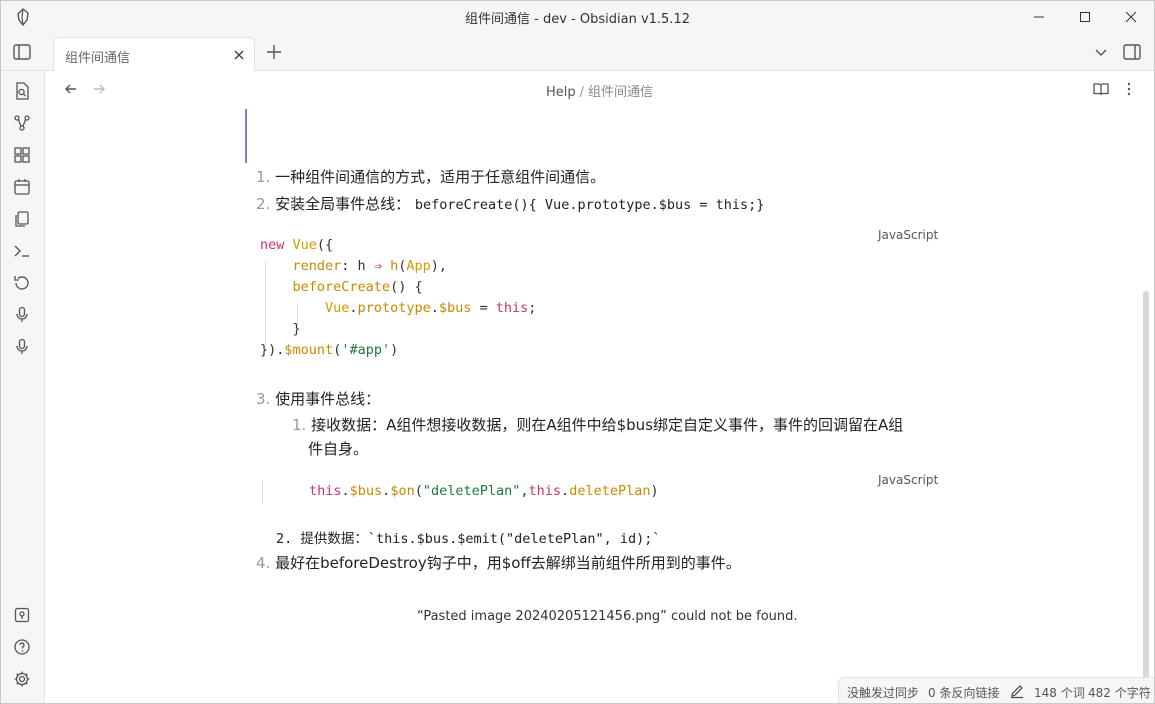 The image size is (1155, 704). I want to click on code-token: h, so click(394, 266).